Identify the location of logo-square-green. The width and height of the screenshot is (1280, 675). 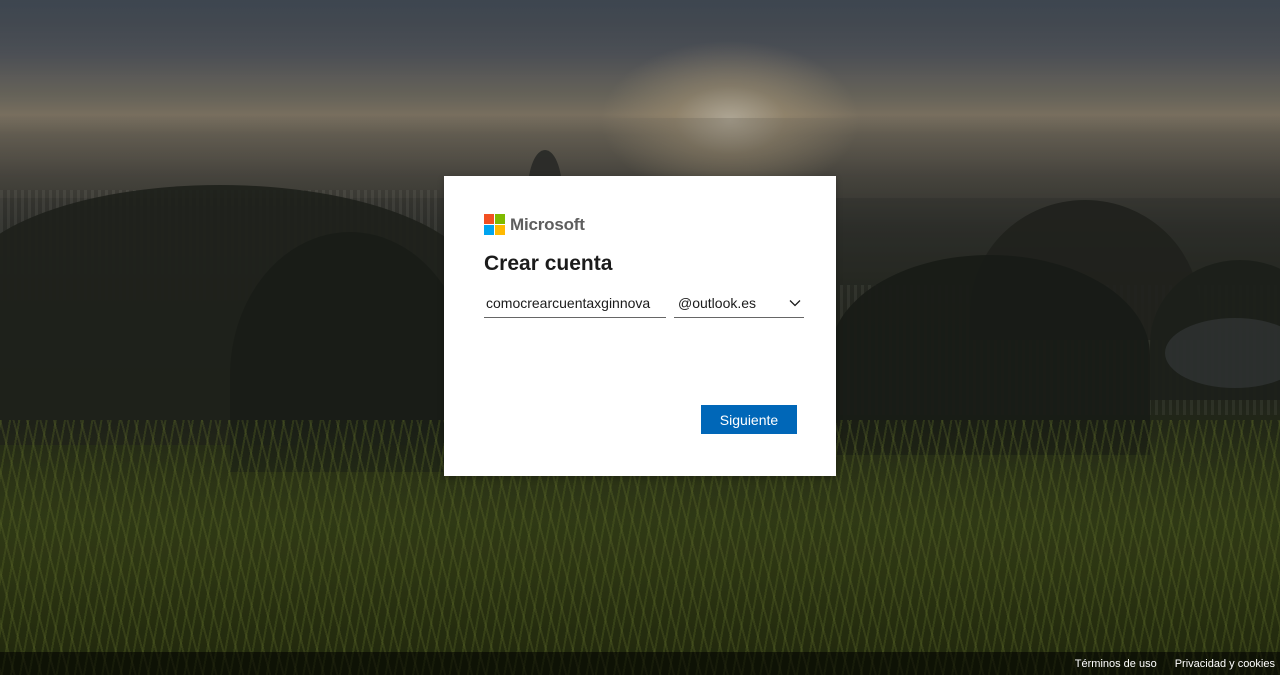
(500, 219).